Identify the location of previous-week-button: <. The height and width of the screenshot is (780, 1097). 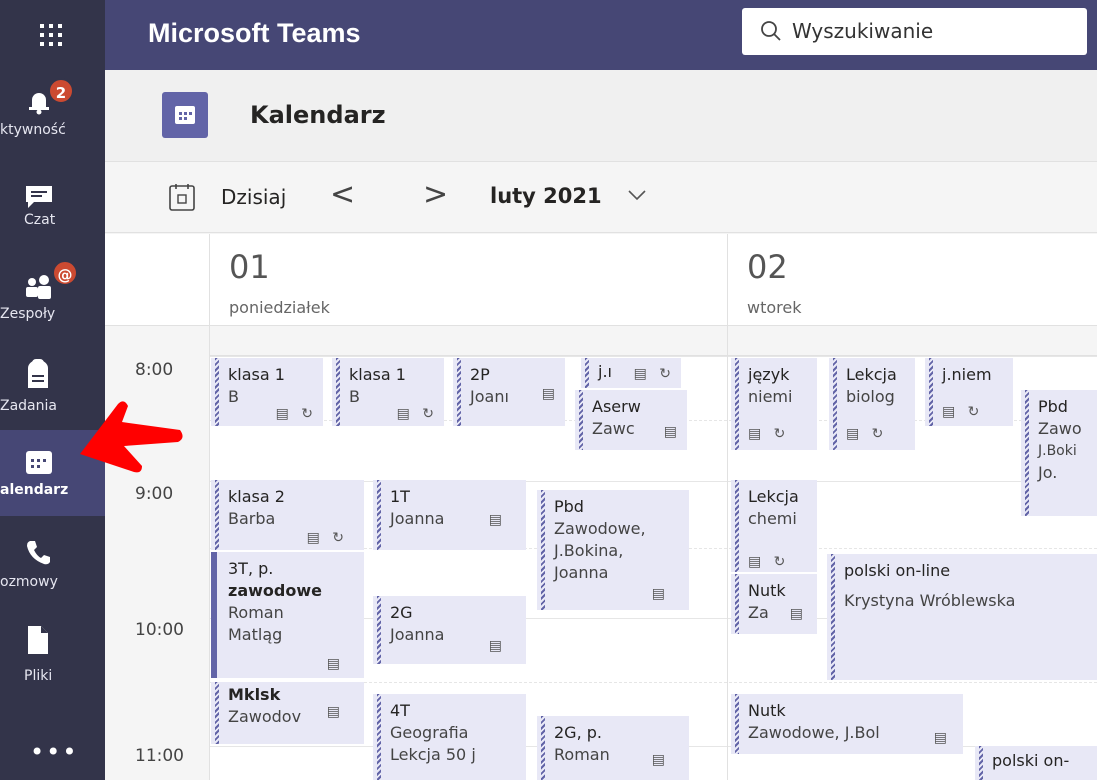
(342, 194).